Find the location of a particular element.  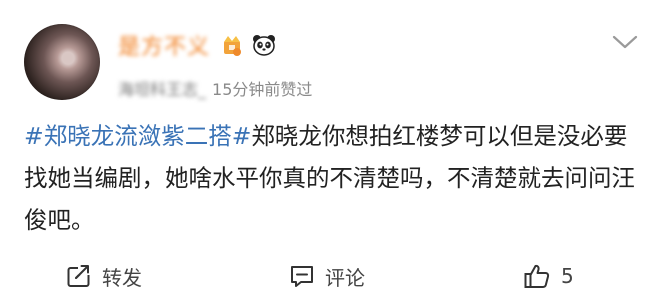

avatar is located at coordinates (62, 62).